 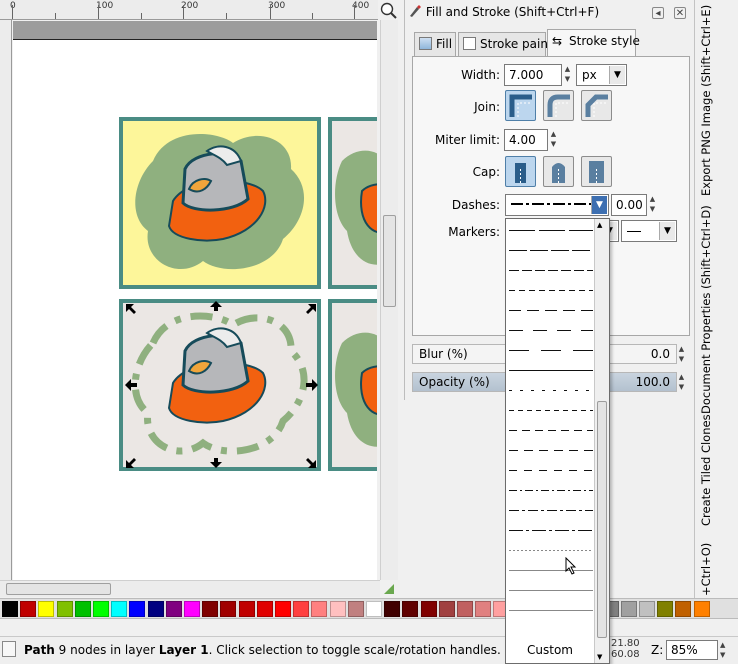 What do you see at coordinates (551, 530) in the screenshot?
I see `dash-option-dash-dot-long` at bounding box center [551, 530].